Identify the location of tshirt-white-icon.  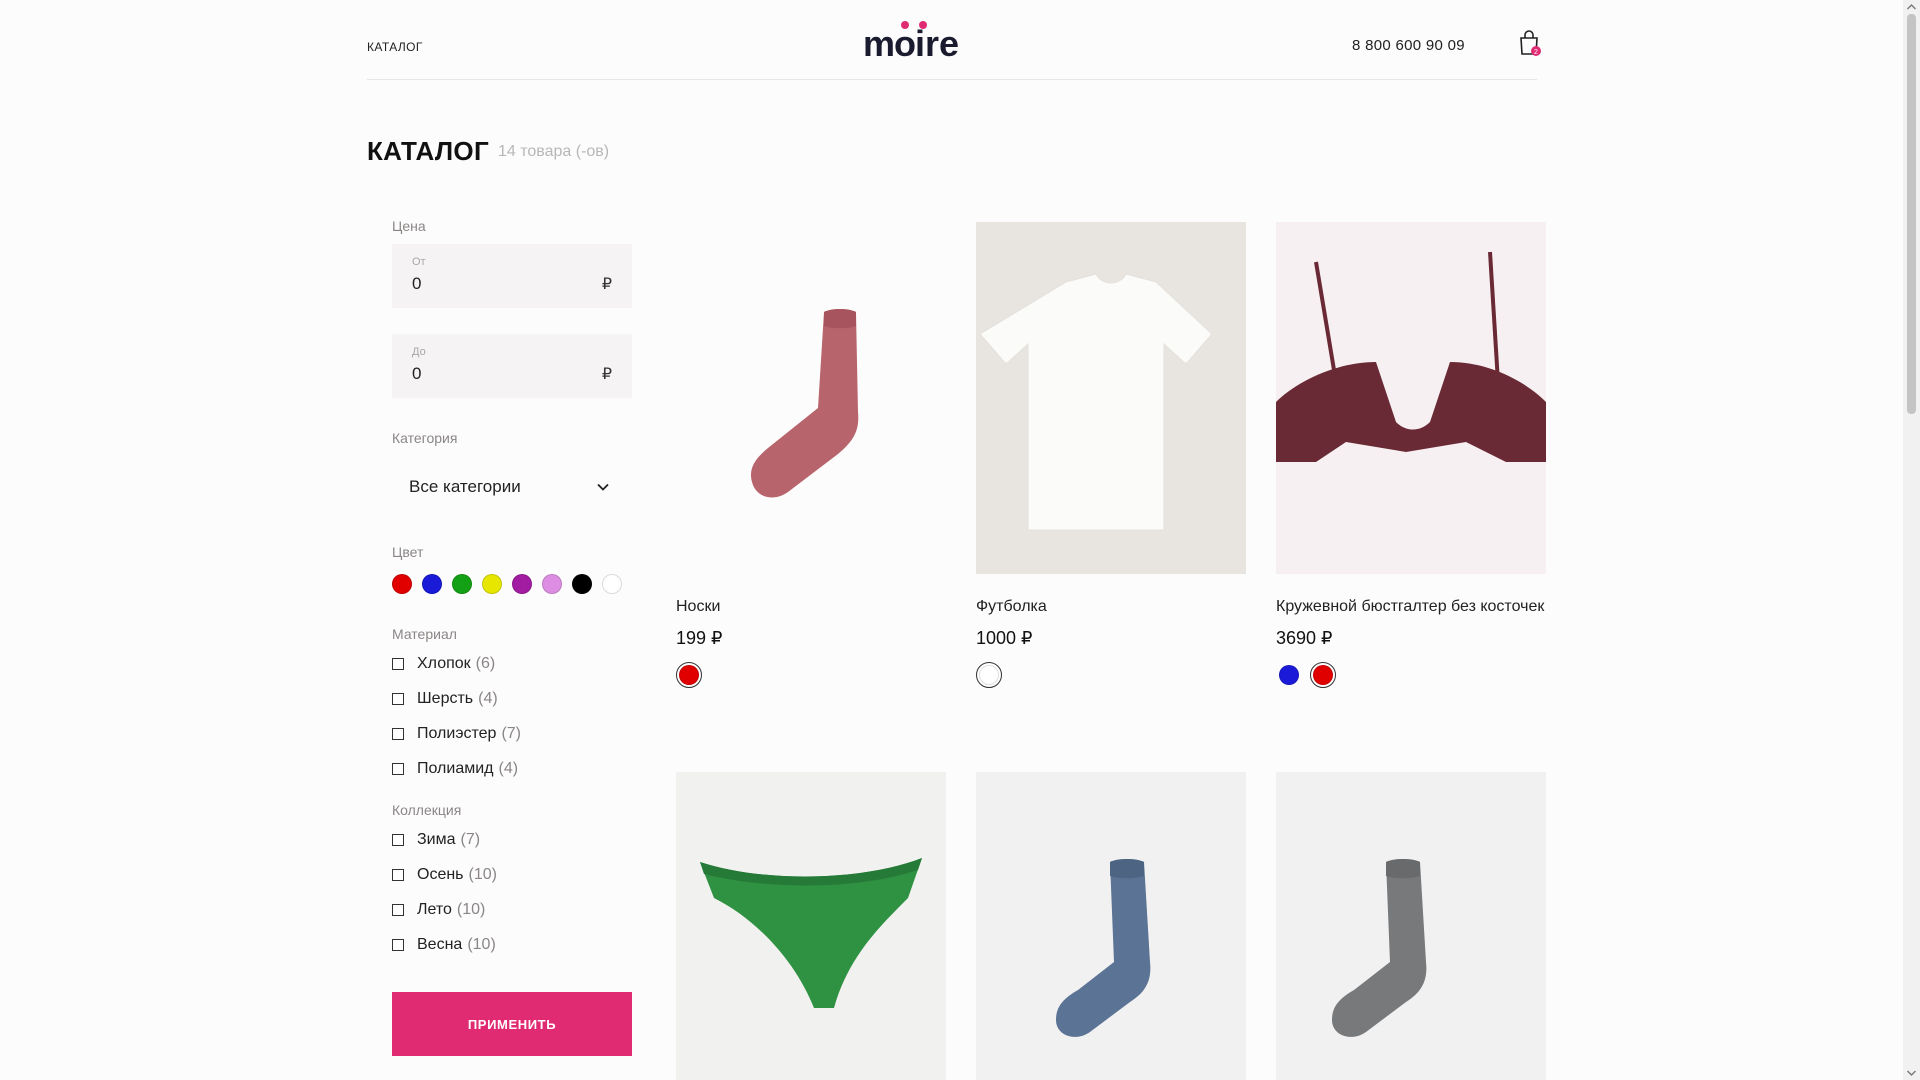
(1111, 398).